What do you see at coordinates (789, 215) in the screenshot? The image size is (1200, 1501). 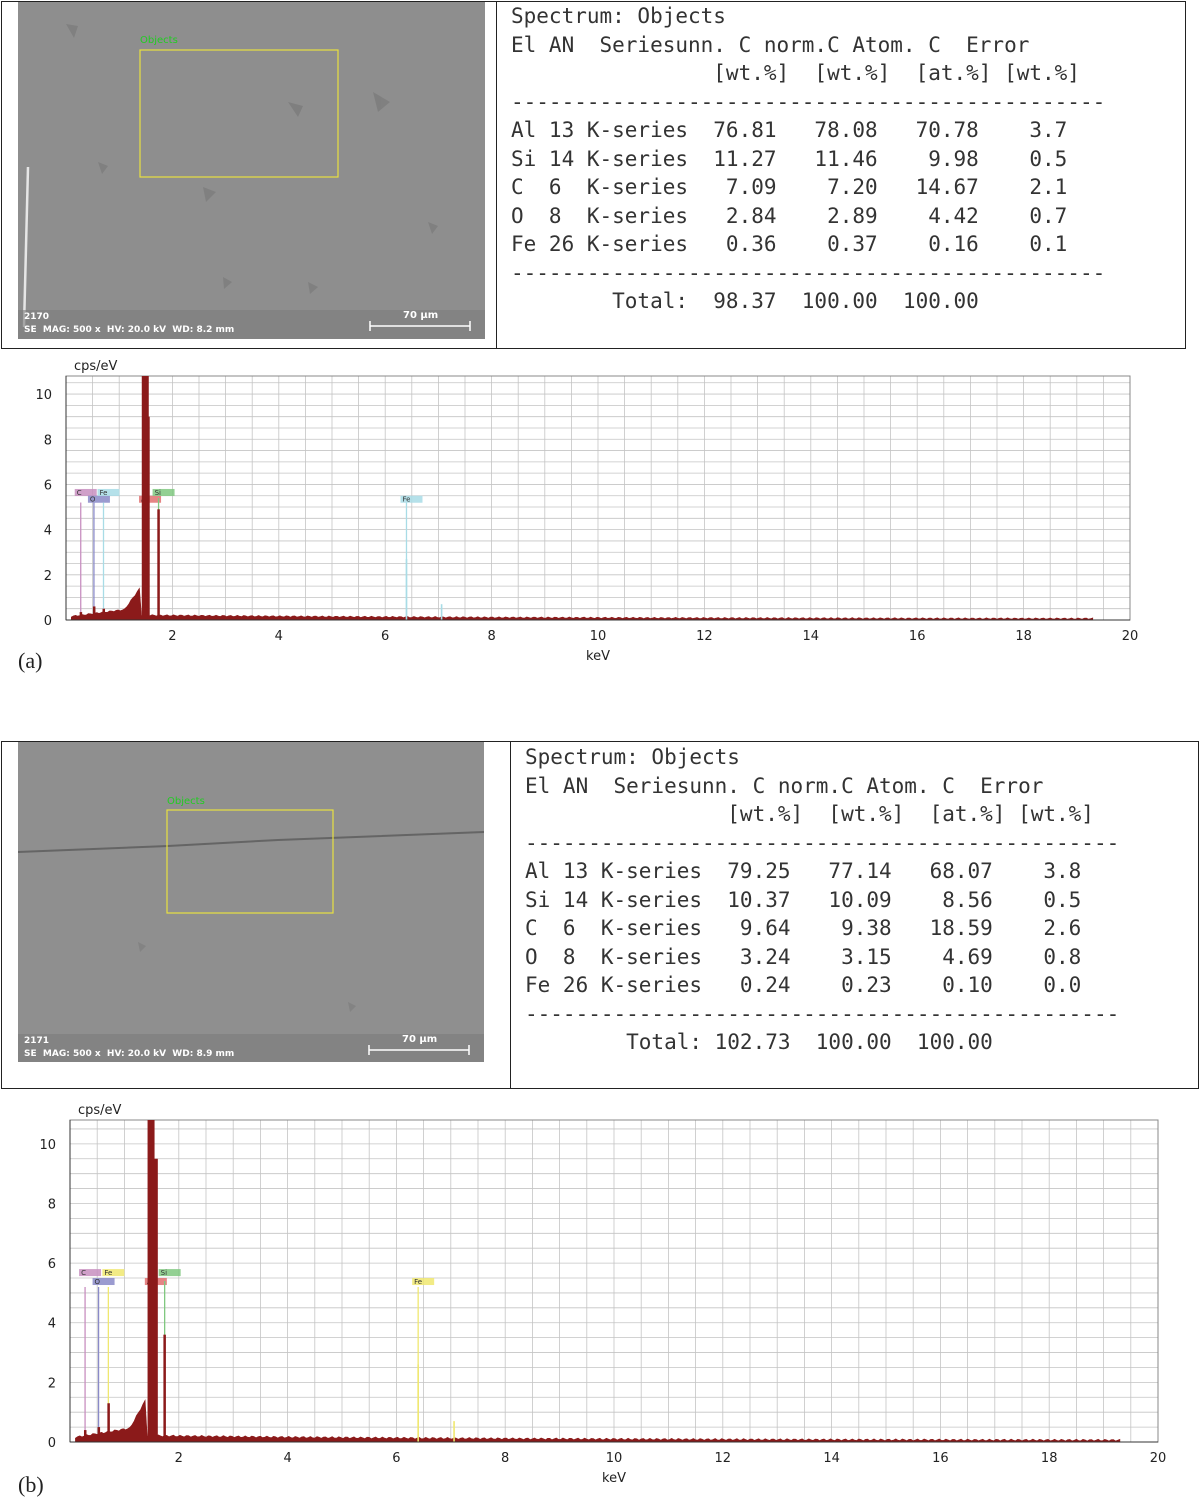 I see `table-row: O 8 K-series 2.84 2.89 4.42 0.7` at bounding box center [789, 215].